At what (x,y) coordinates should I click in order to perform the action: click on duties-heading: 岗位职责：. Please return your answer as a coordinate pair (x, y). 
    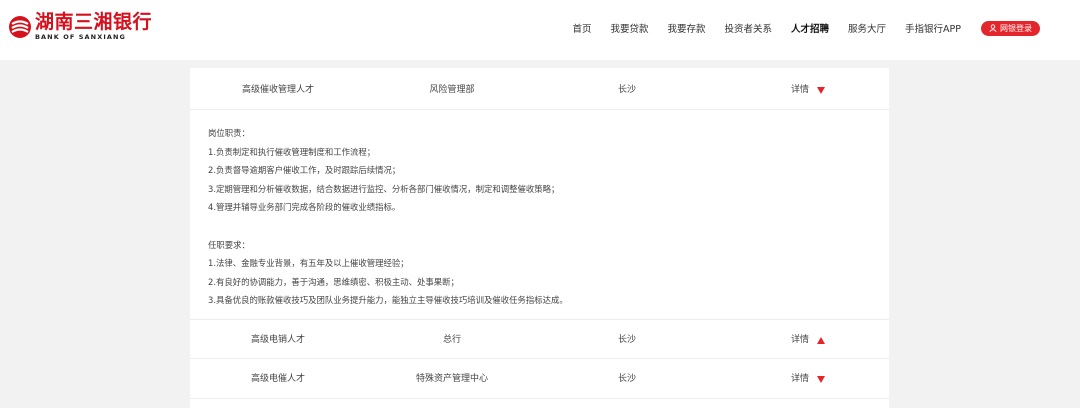
    Looking at the image, I should click on (229, 133).